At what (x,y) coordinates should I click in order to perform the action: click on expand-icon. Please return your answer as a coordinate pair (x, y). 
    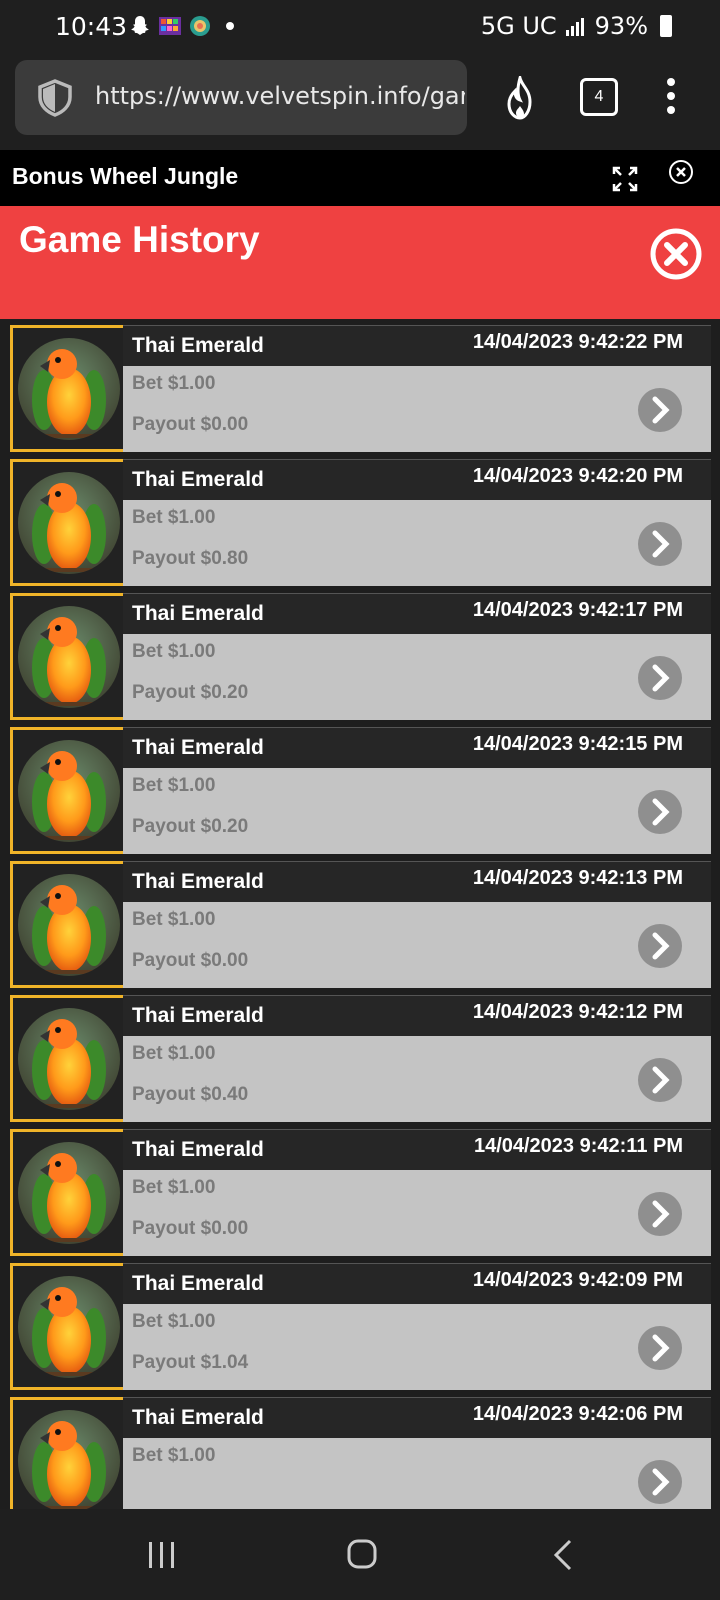
    Looking at the image, I should click on (625, 179).